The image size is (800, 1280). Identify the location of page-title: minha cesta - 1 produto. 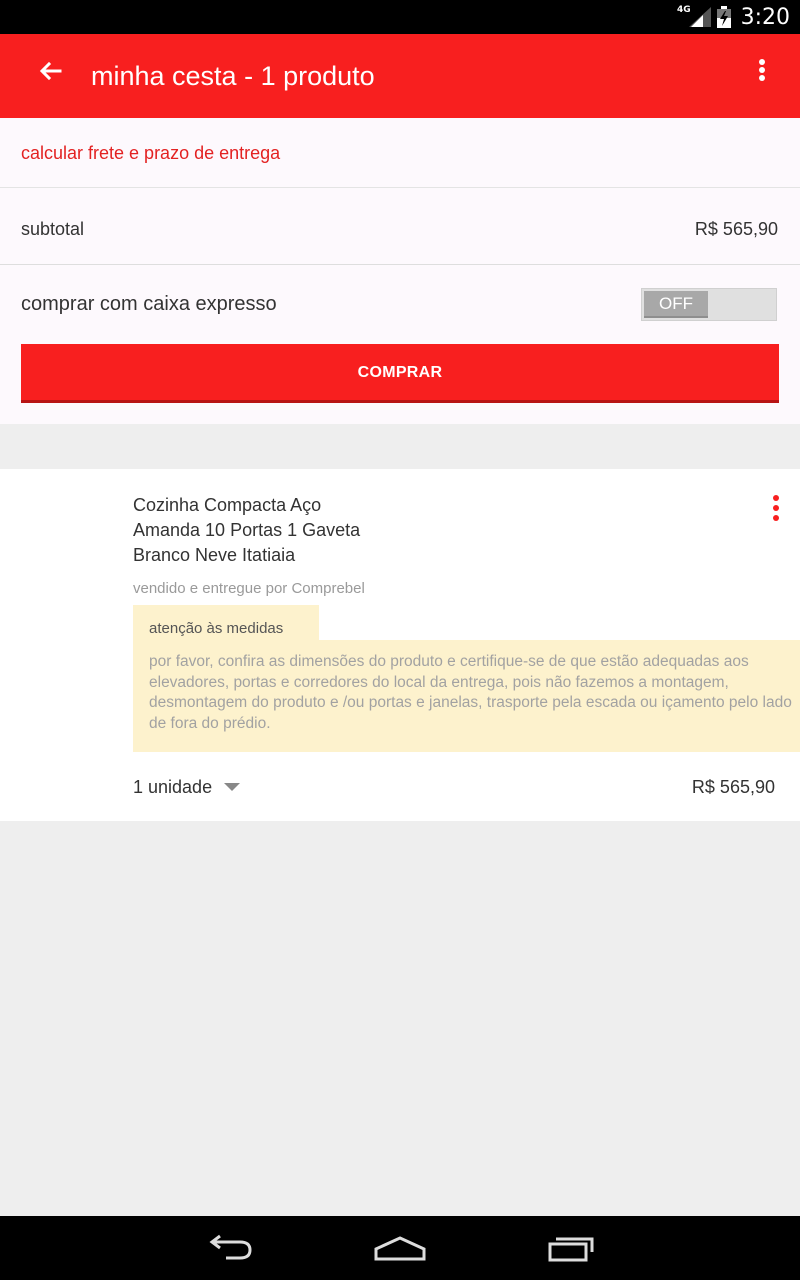
(233, 76).